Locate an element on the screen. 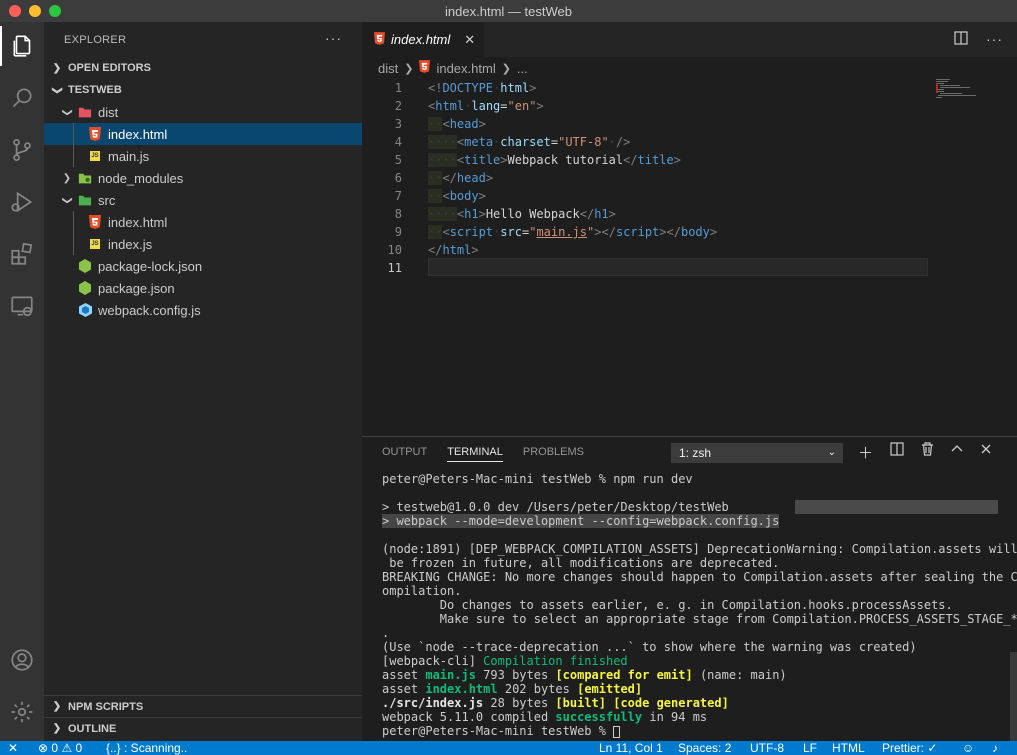 This screenshot has width=1017, height=755. source-control-icon is located at coordinates (22, 150).